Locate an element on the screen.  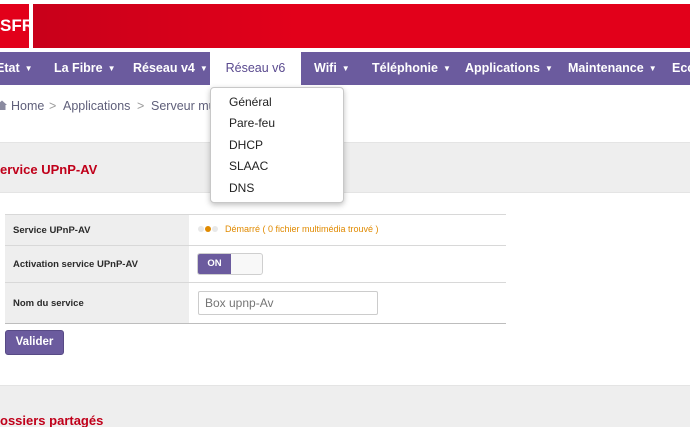
status-dots-icon is located at coordinates (208, 229).